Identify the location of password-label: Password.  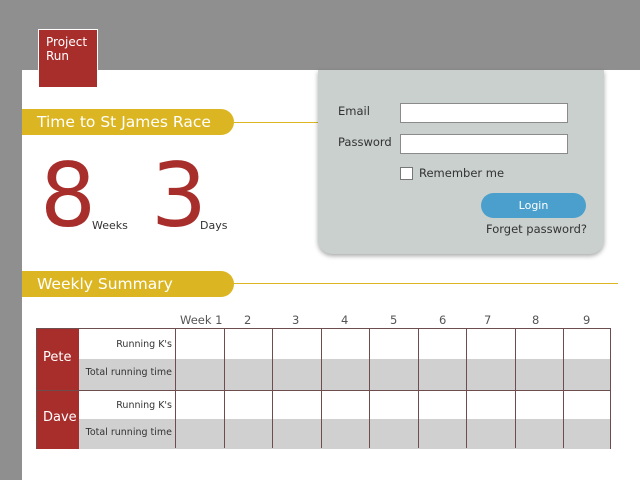
(365, 142).